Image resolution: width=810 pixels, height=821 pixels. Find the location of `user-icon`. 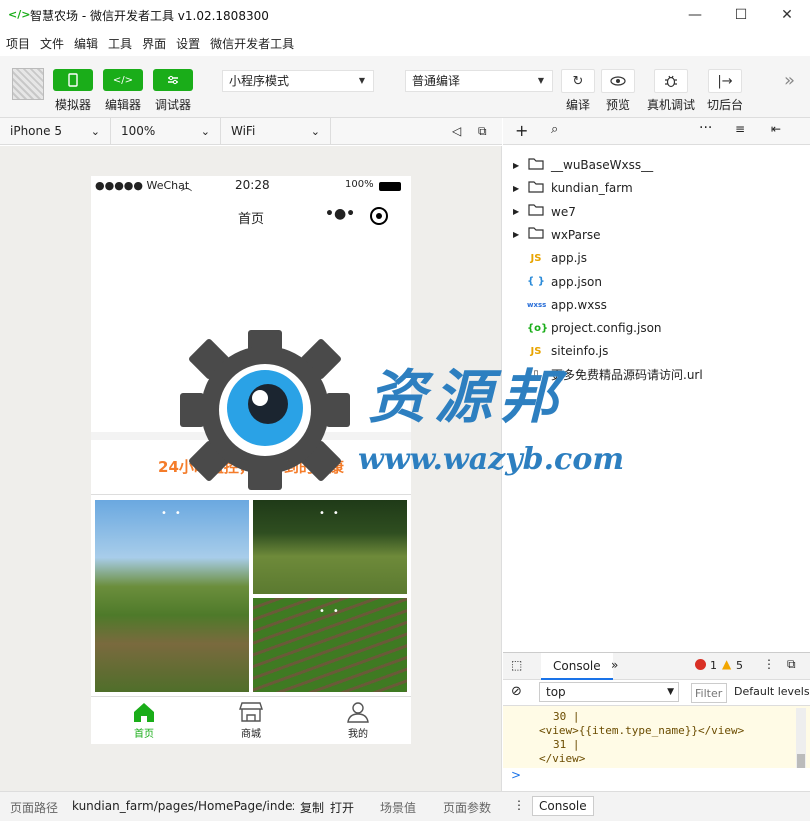

user-icon is located at coordinates (358, 712).